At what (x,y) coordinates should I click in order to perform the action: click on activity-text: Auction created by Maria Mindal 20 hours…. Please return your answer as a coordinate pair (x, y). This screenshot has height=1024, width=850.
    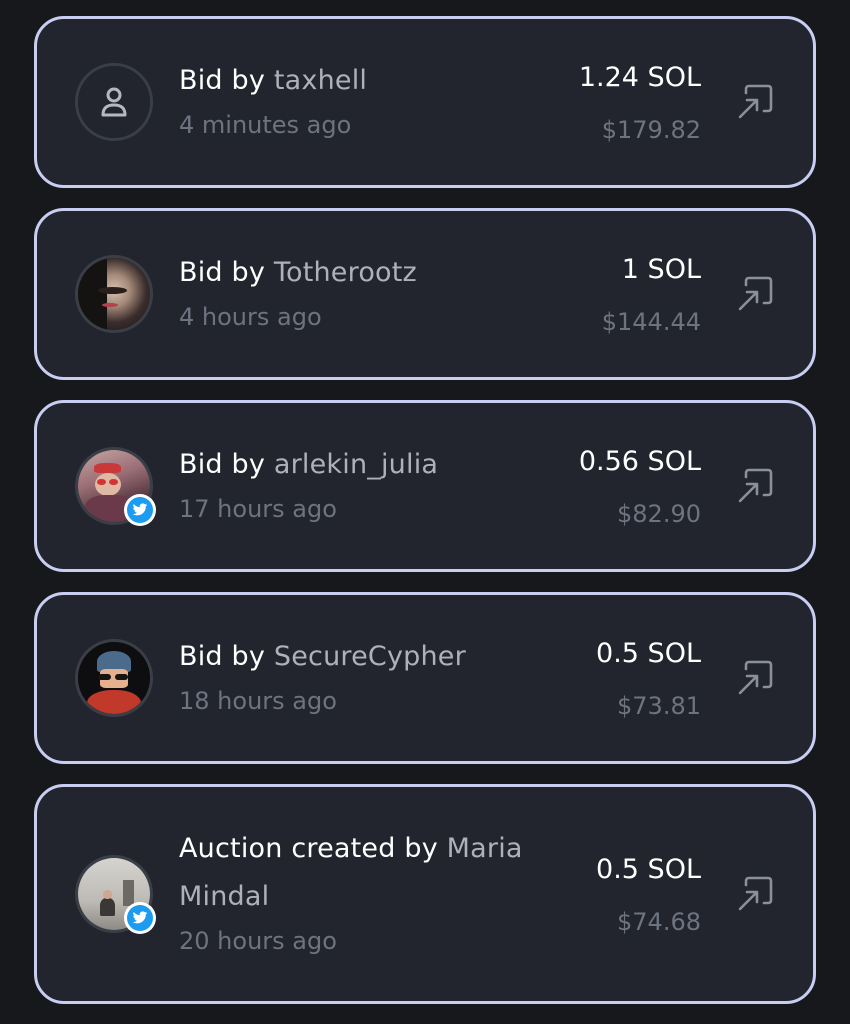
    Looking at the image, I should click on (356, 891).